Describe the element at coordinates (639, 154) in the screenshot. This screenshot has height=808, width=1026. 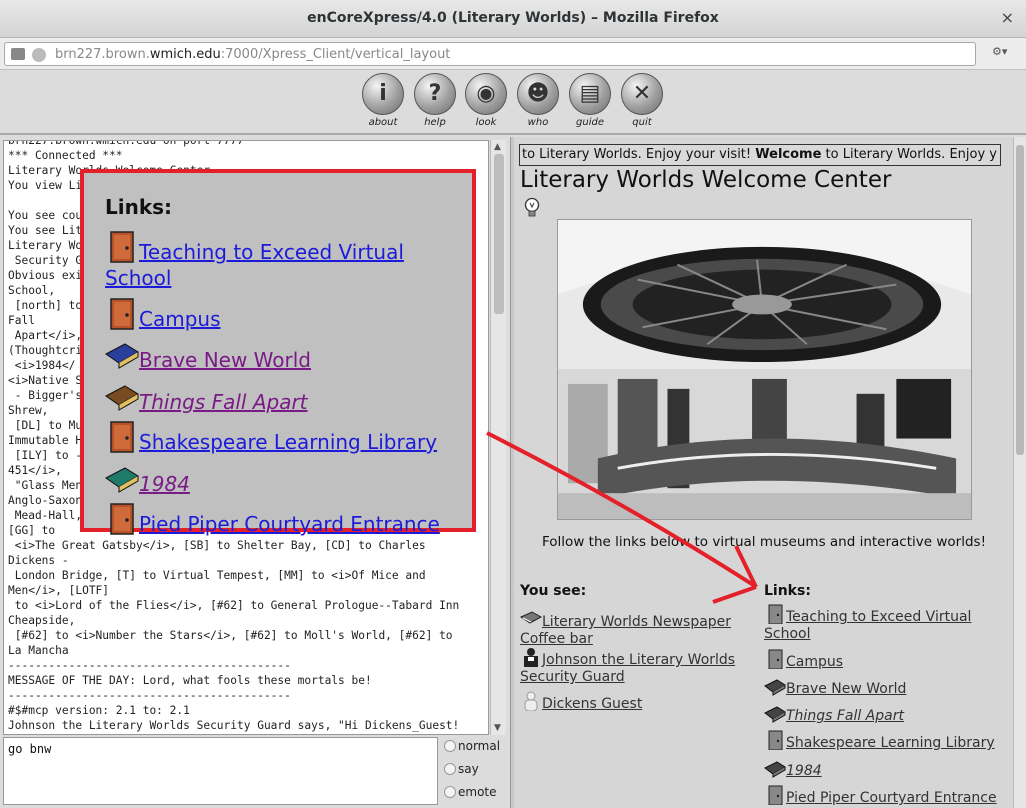
I see `marquee-text-1: to Literary Worlds. Enjoy your visit!` at that location.